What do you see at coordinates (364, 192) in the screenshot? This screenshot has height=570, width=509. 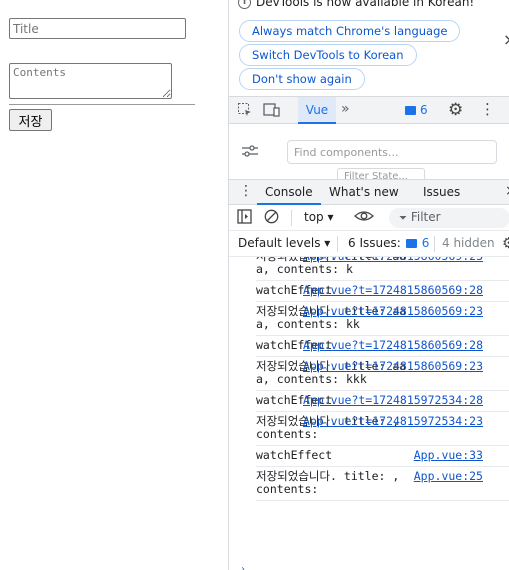 I see `tab-whats-new: What's new` at bounding box center [364, 192].